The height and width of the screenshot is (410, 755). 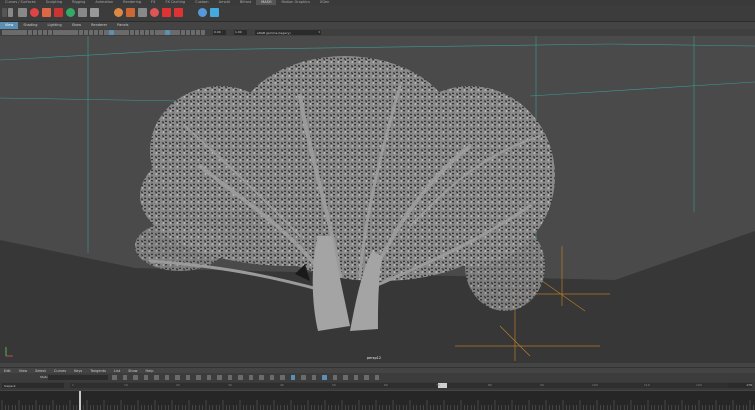 What do you see at coordinates (740, 385) in the screenshot?
I see `current-frame-field: 176` at bounding box center [740, 385].